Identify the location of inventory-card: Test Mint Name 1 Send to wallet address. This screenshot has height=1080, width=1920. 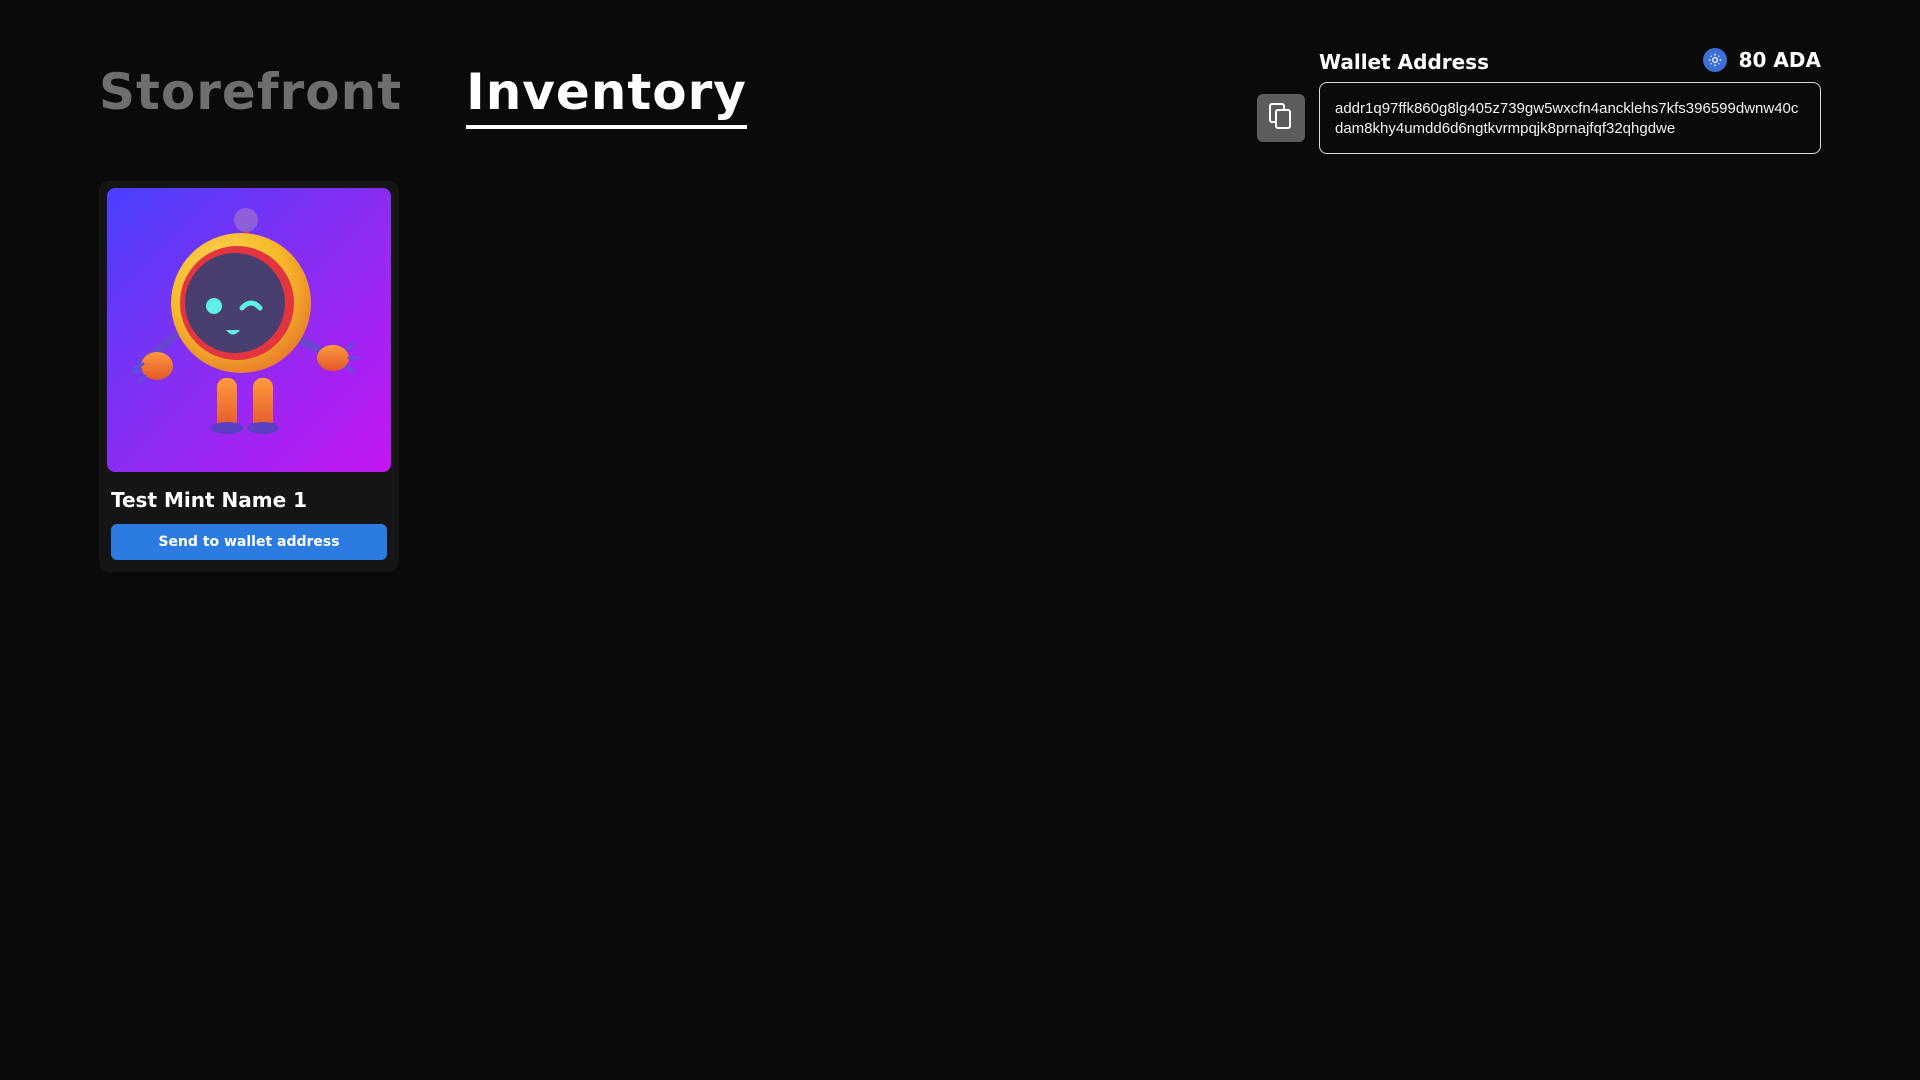
(249, 376).